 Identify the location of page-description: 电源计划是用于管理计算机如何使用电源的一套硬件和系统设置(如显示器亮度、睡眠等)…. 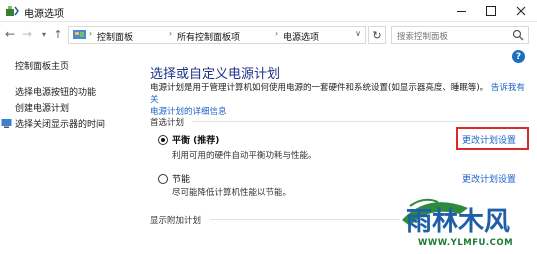
(340, 100).